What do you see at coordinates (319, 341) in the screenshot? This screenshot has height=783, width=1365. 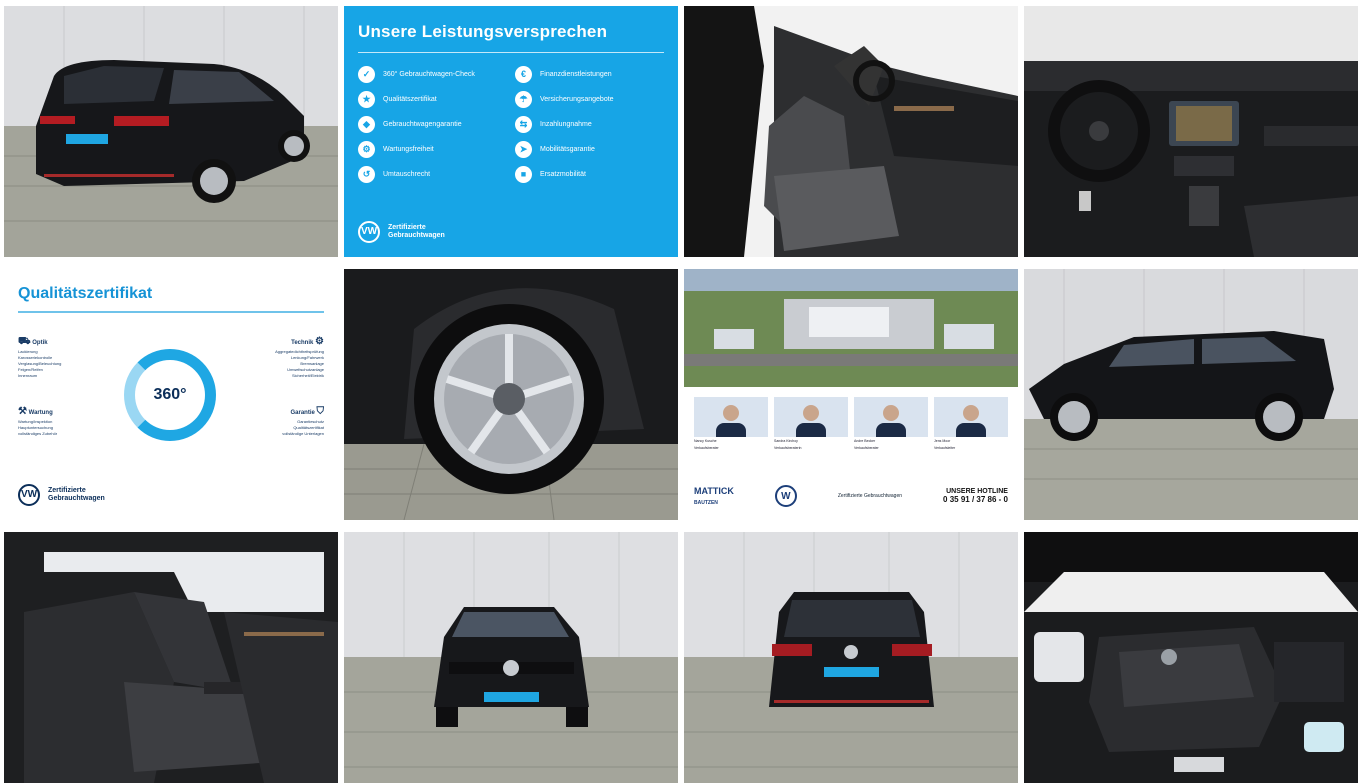 I see `engine-icon: ⚙` at bounding box center [319, 341].